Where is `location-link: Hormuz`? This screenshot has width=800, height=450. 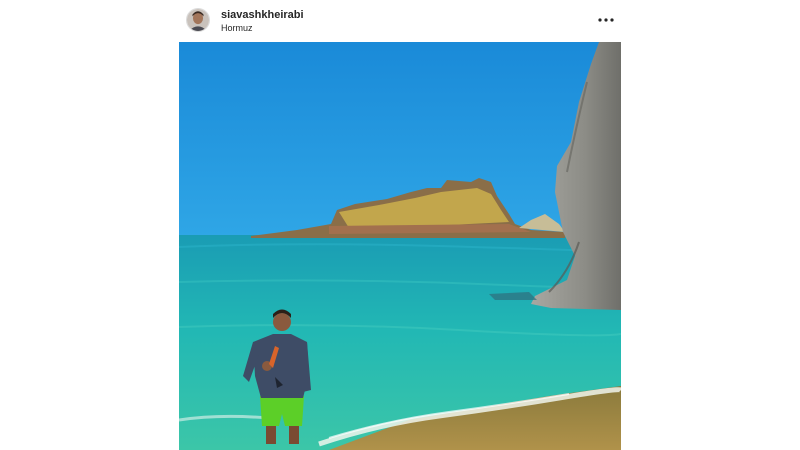 location-link: Hormuz is located at coordinates (237, 28).